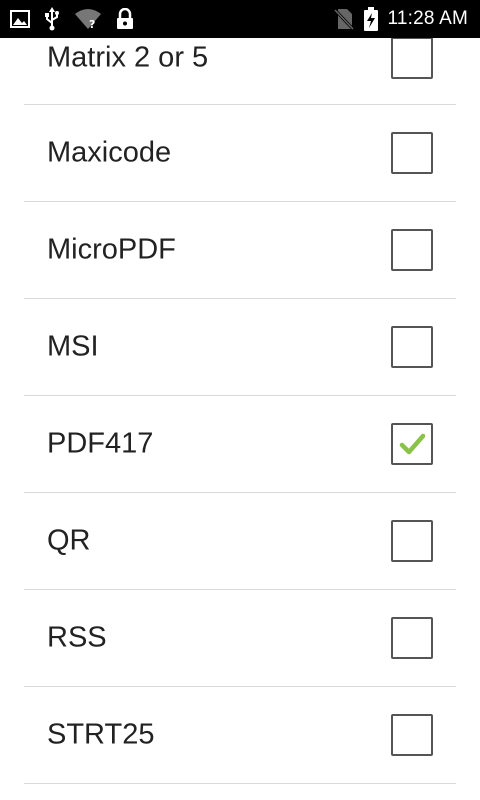  Describe the element at coordinates (101, 734) in the screenshot. I see `list-item-label: STRT25` at that location.